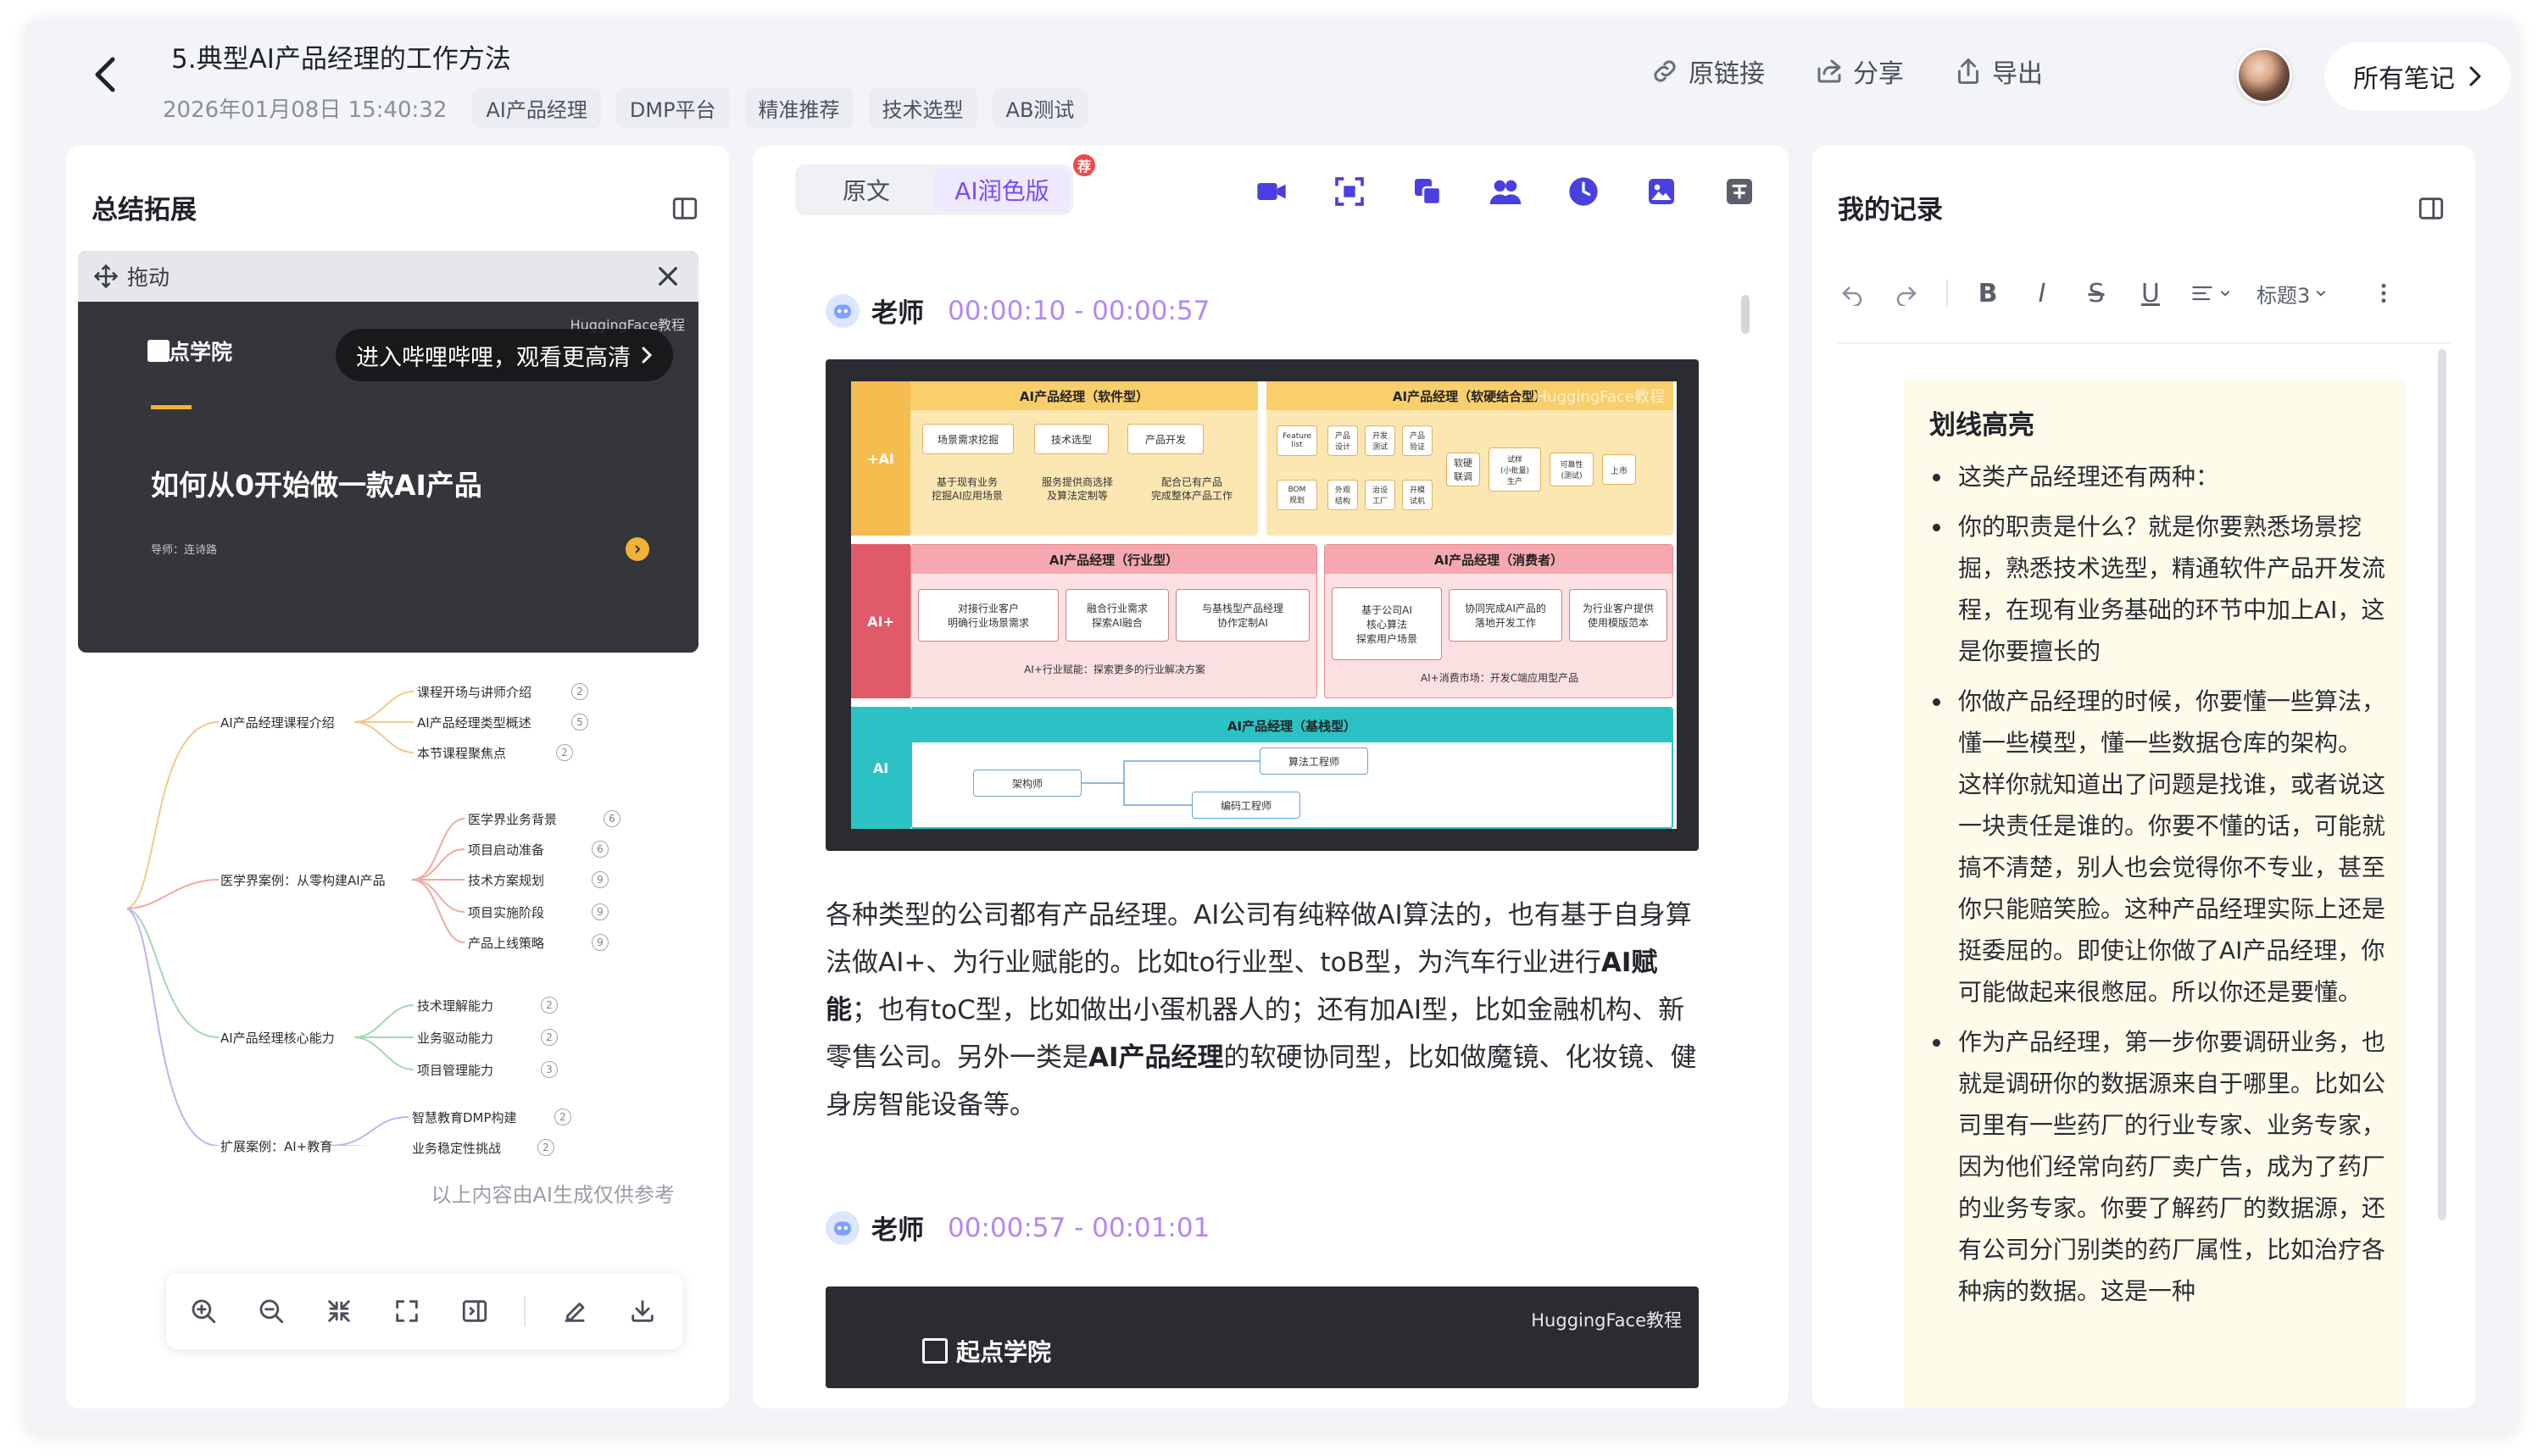 The height and width of the screenshot is (1456, 2543). Describe the element at coordinates (1740, 191) in the screenshot. I see `translate-button` at that location.